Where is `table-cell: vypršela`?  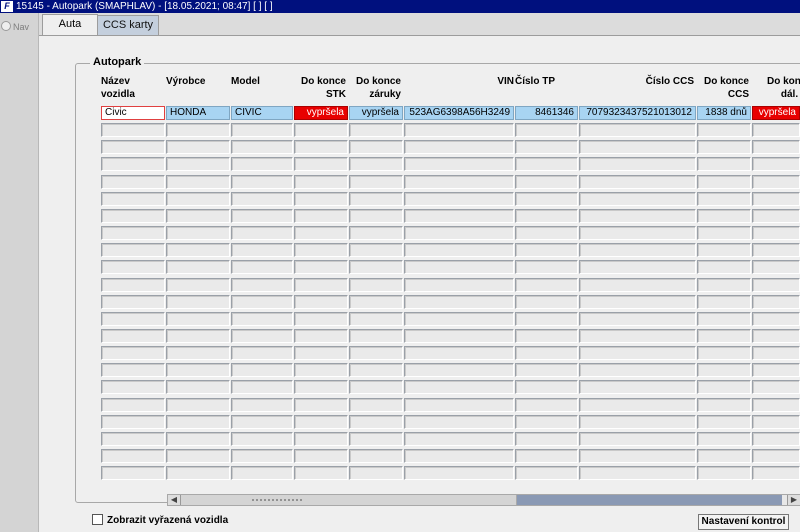 table-cell: vypršela is located at coordinates (321, 113).